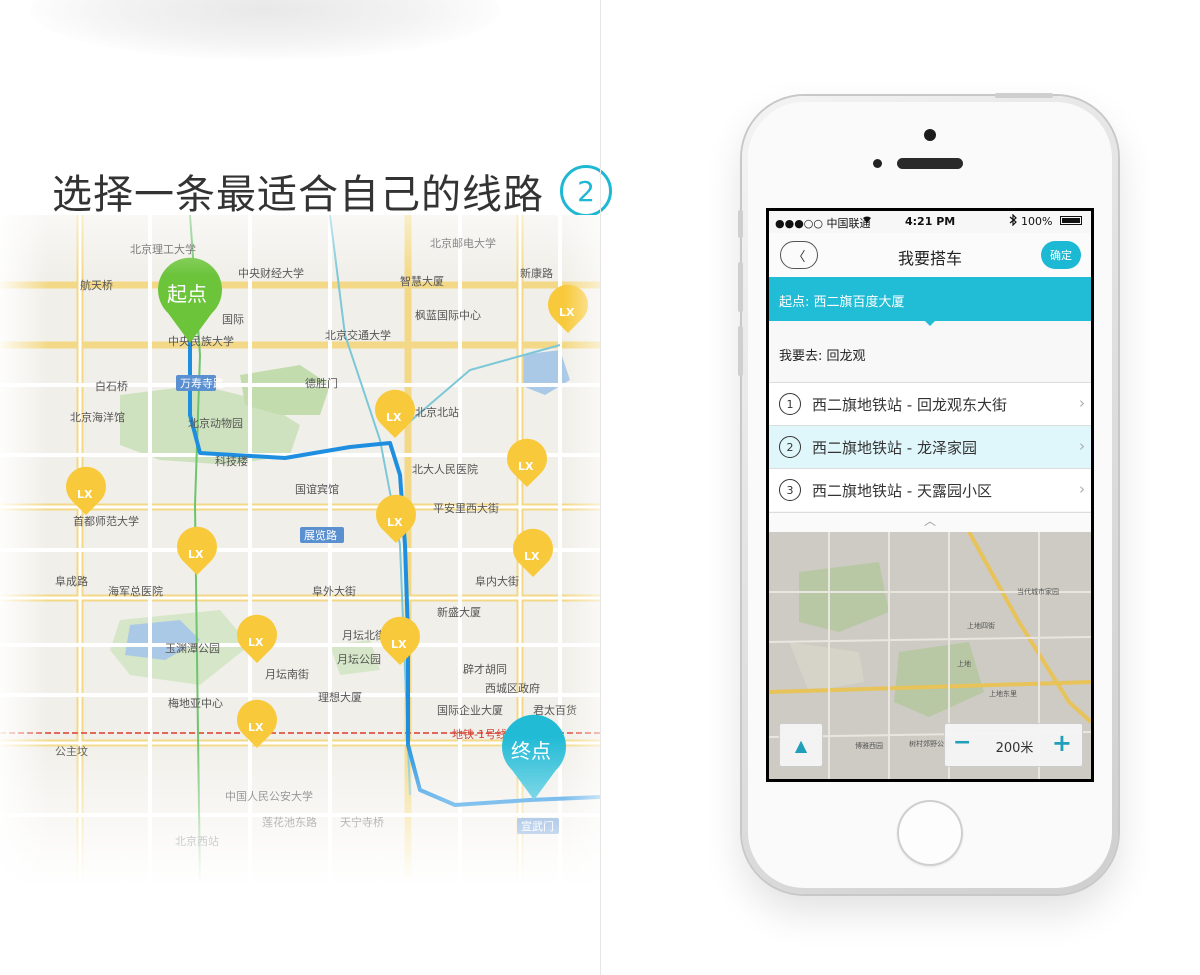 Image resolution: width=1200 pixels, height=975 pixels. What do you see at coordinates (135, 591) in the screenshot?
I see `map-label: 海军总医院` at bounding box center [135, 591].